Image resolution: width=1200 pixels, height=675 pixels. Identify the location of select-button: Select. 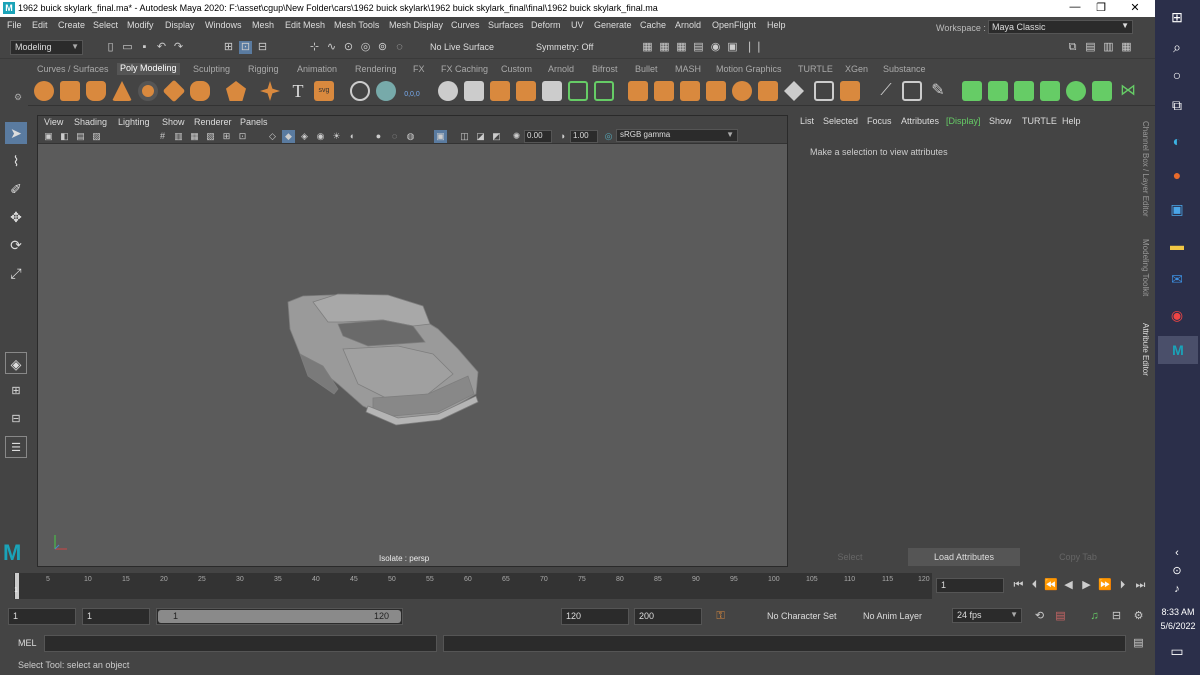
(850, 557).